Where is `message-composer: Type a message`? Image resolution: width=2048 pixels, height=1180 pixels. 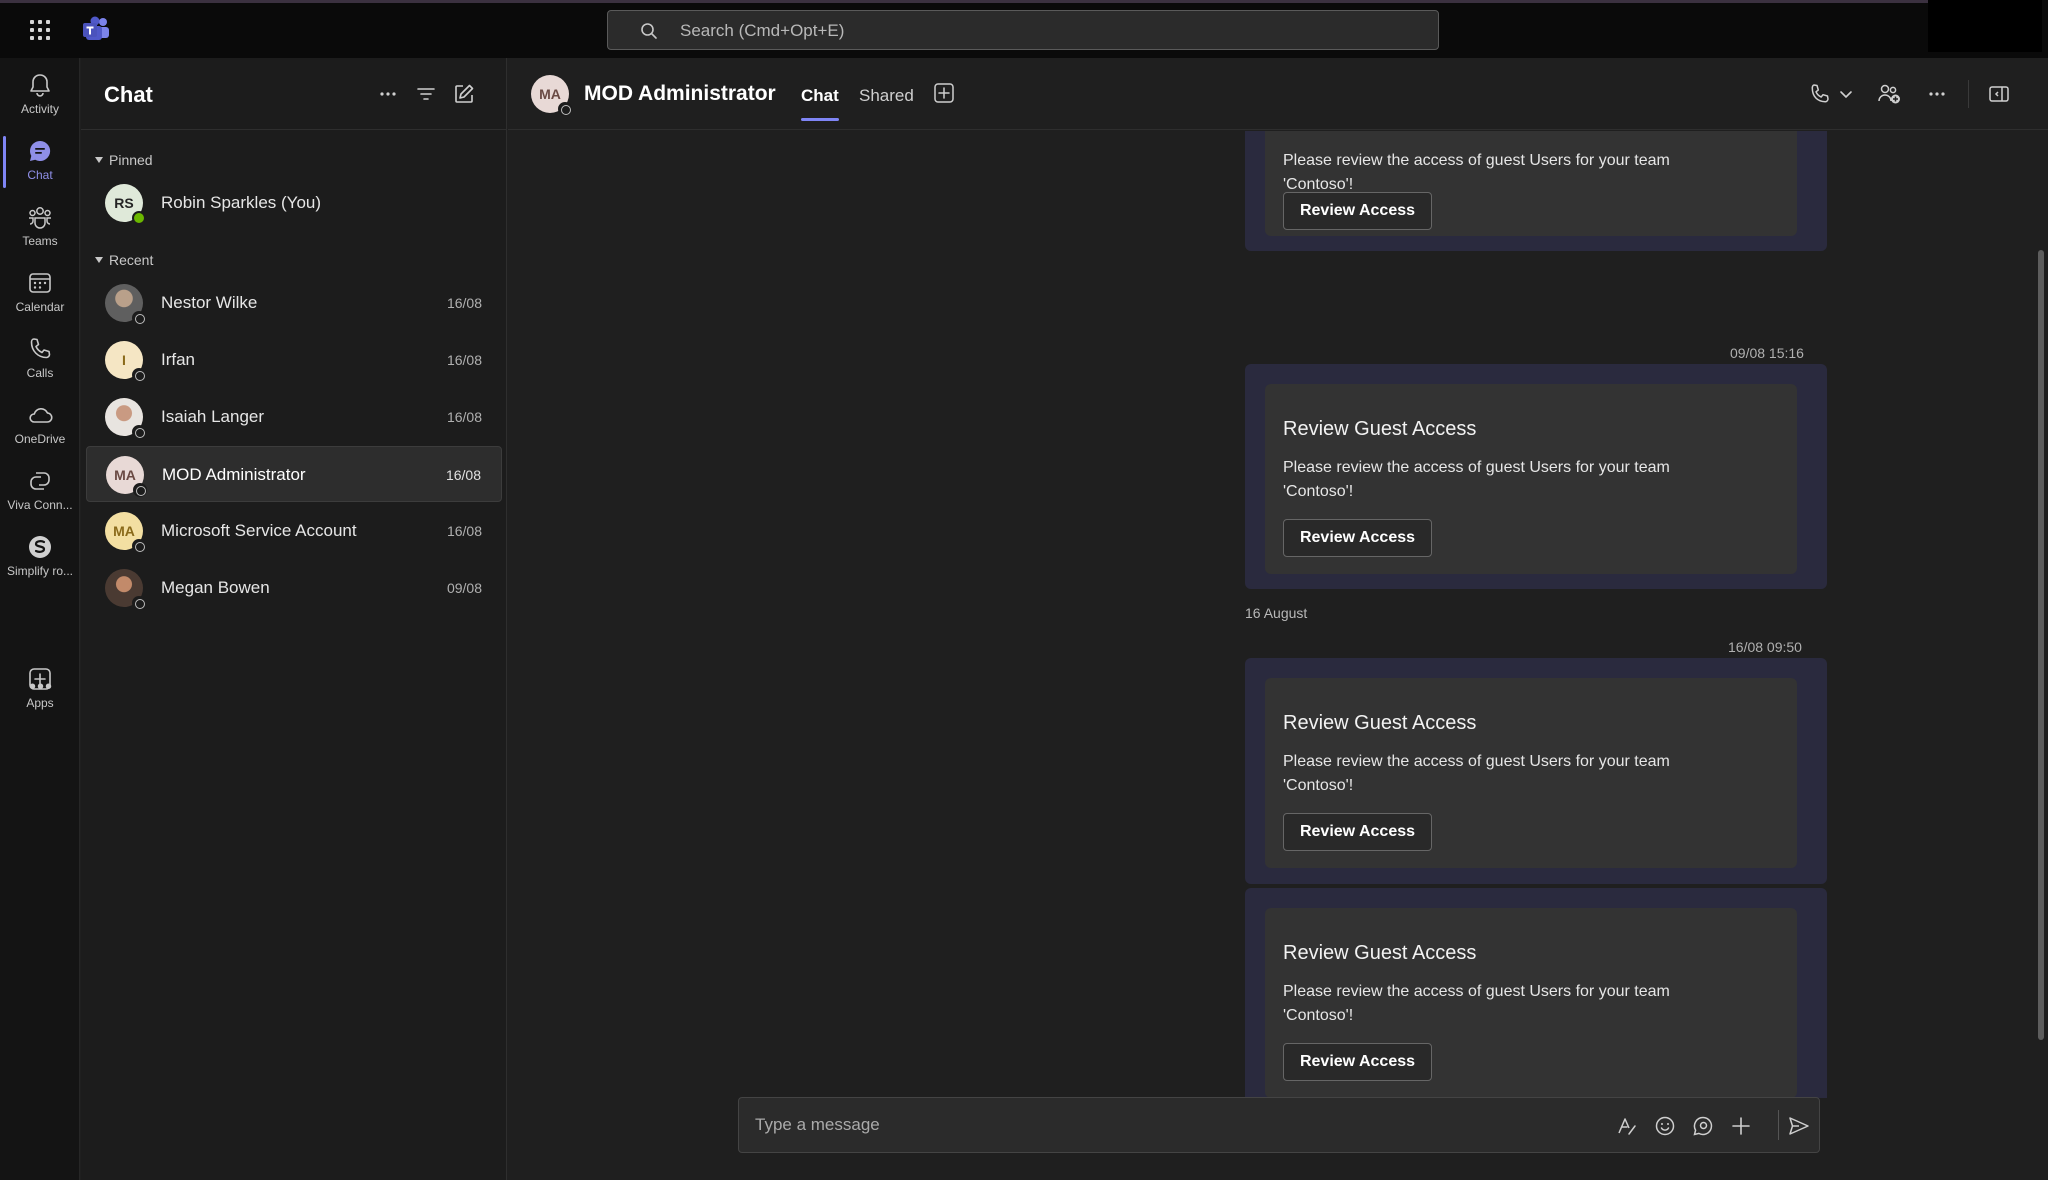
message-composer: Type a message is located at coordinates (1279, 1125).